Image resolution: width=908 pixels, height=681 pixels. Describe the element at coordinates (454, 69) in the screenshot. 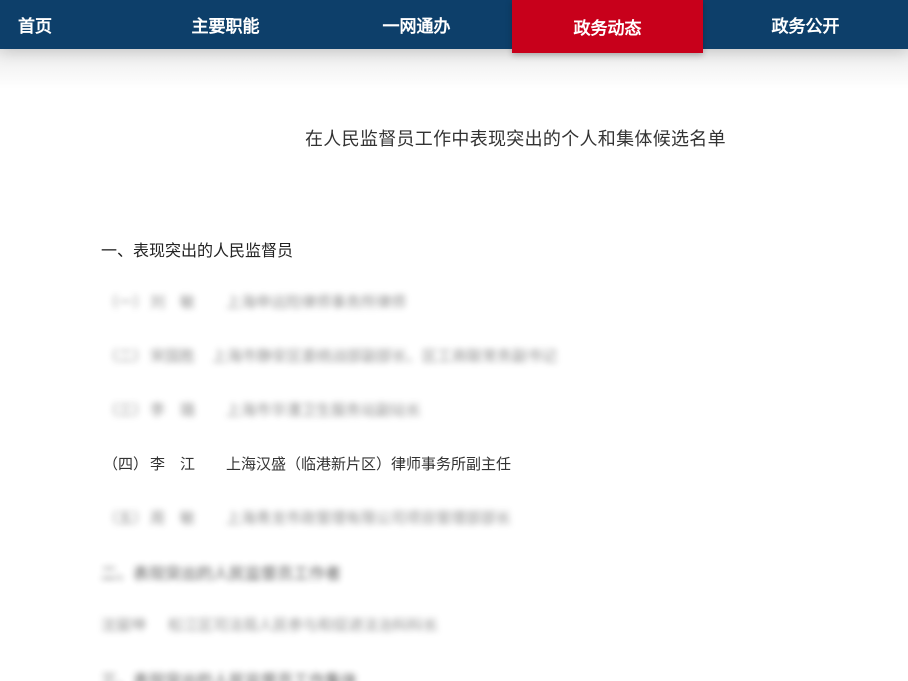

I see `nav-shadow` at that location.